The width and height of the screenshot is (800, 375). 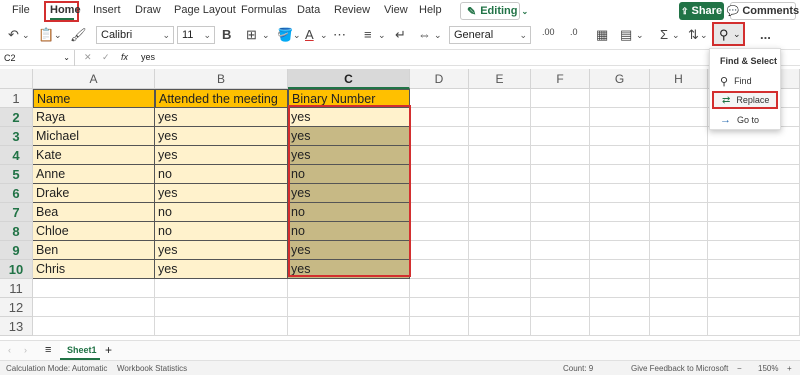 What do you see at coordinates (693, 35) in the screenshot?
I see `sort-filter-icon: ⇅` at bounding box center [693, 35].